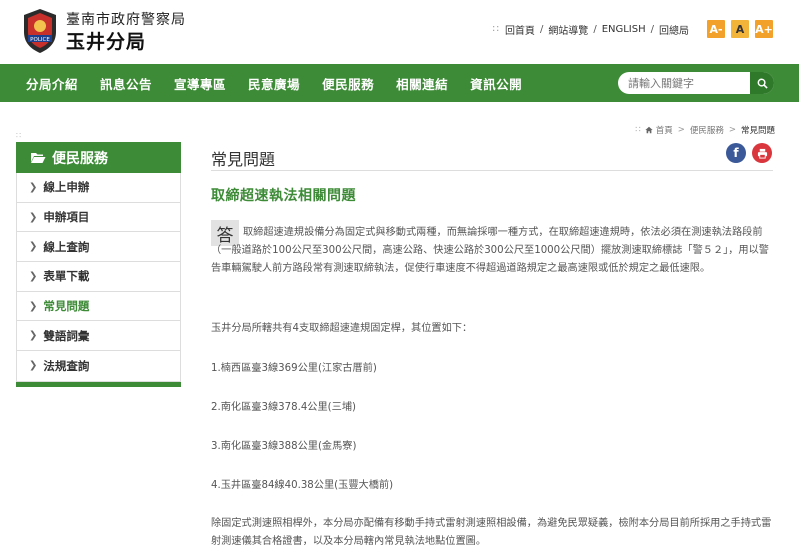 Image resolution: width=799 pixels, height=560 pixels. What do you see at coordinates (66, 306) in the screenshot?
I see `sidebar-item-label: 常見問題` at bounding box center [66, 306].